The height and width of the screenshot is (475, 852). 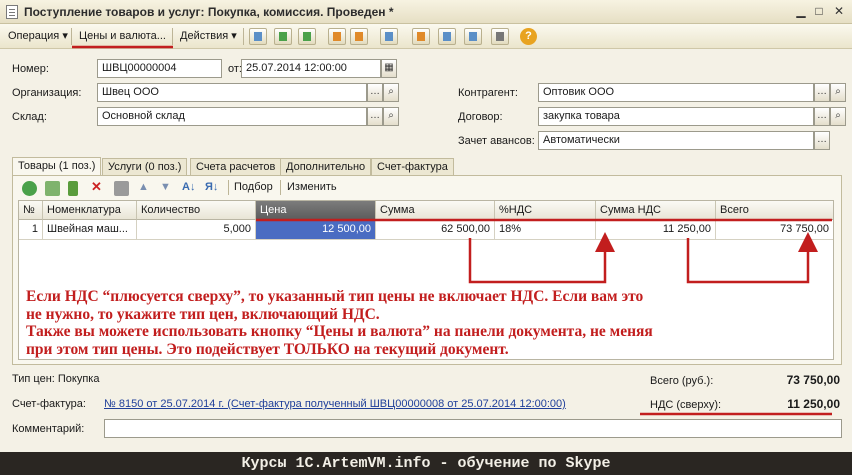 What do you see at coordinates (813, 404) in the screenshot?
I see `vat-value: 11 250,00` at bounding box center [813, 404].